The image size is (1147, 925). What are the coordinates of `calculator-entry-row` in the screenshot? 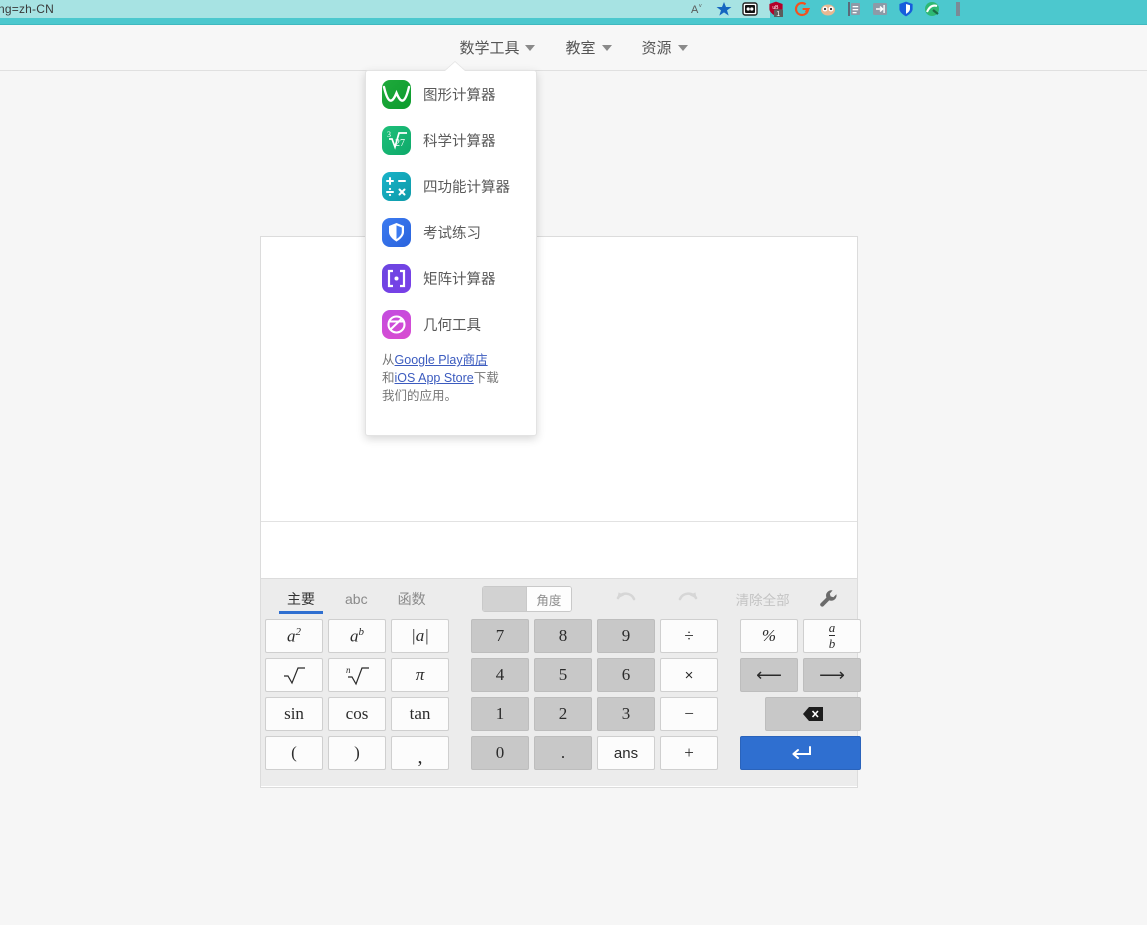 It's located at (559, 550).